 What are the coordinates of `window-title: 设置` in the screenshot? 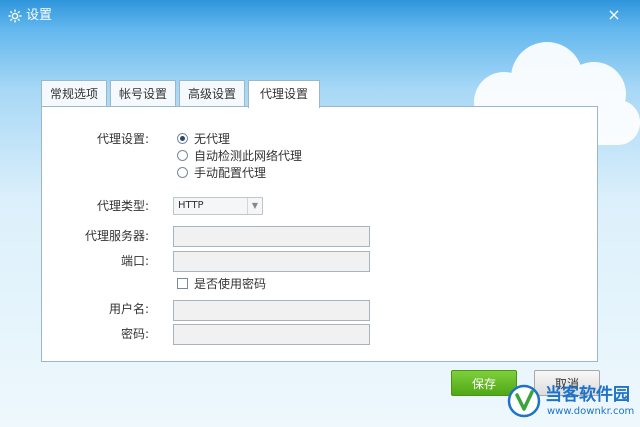 It's located at (39, 15).